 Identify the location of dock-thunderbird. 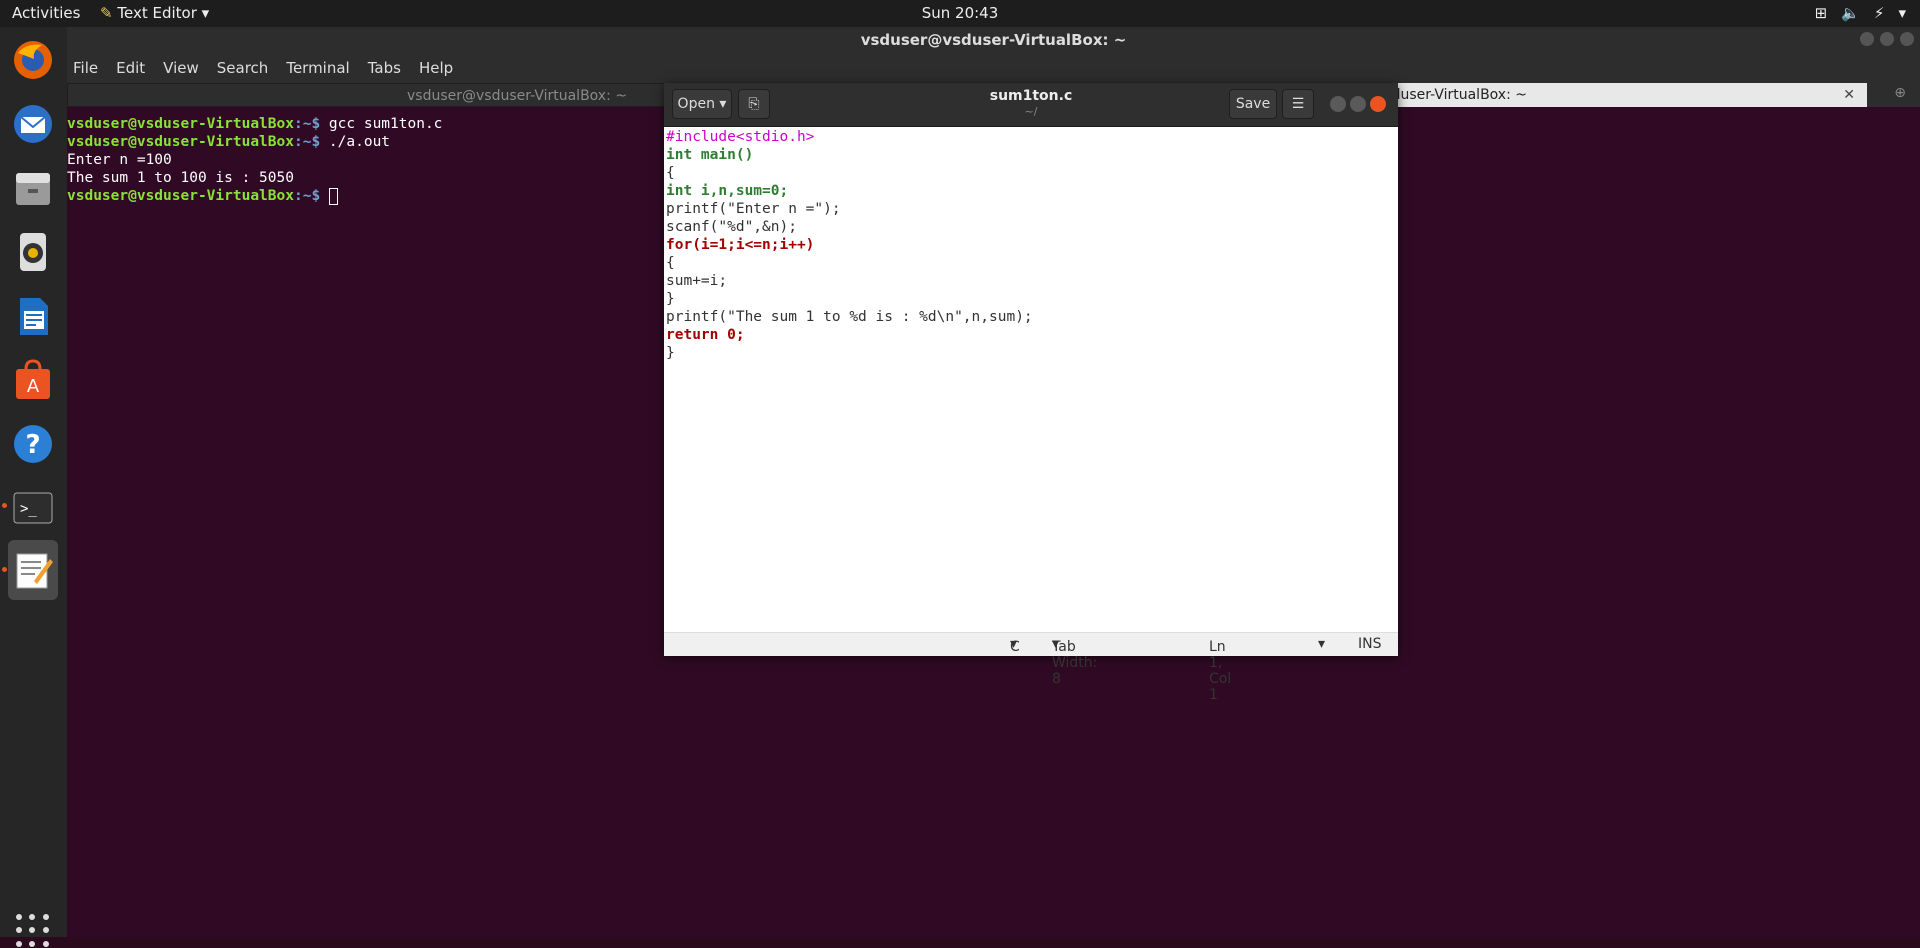
(33, 124).